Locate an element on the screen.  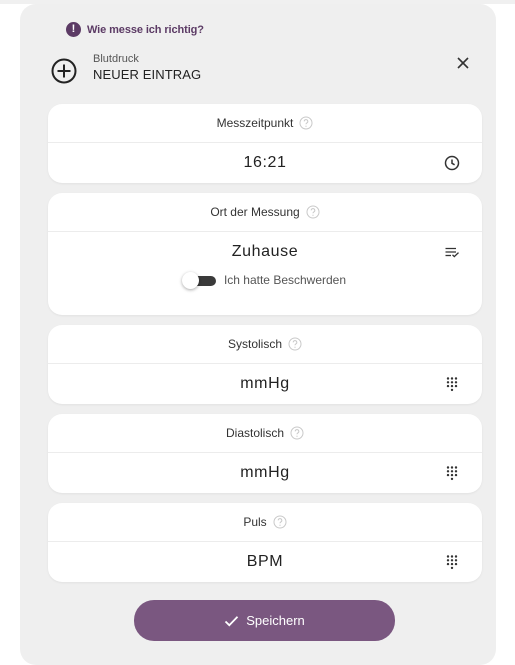
entry-title: NEUER EINTRAG is located at coordinates (147, 74).